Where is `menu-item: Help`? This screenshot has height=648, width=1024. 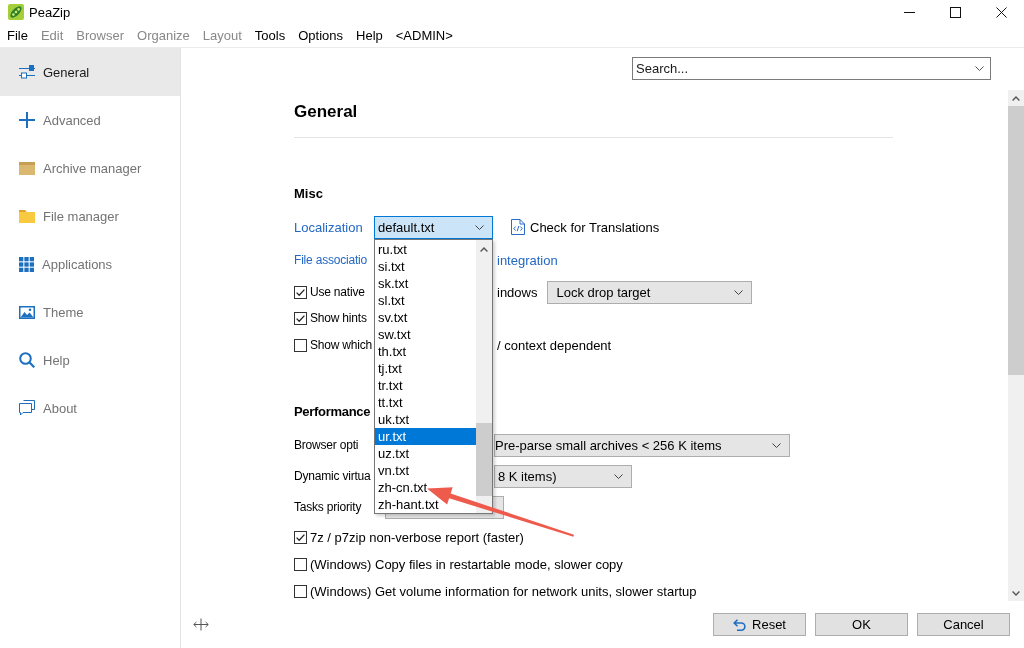
menu-item: Help is located at coordinates (369, 35).